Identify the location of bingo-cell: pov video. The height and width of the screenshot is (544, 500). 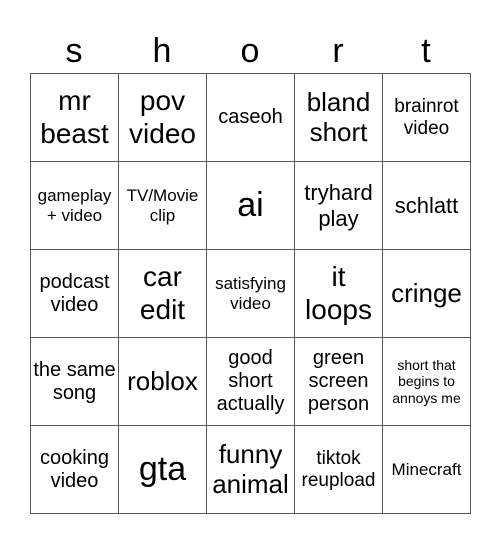
(162, 117).